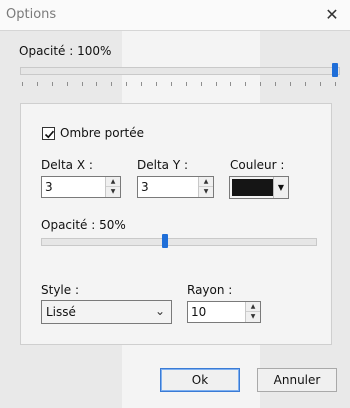  I want to click on style-value: Lissé, so click(61, 312).